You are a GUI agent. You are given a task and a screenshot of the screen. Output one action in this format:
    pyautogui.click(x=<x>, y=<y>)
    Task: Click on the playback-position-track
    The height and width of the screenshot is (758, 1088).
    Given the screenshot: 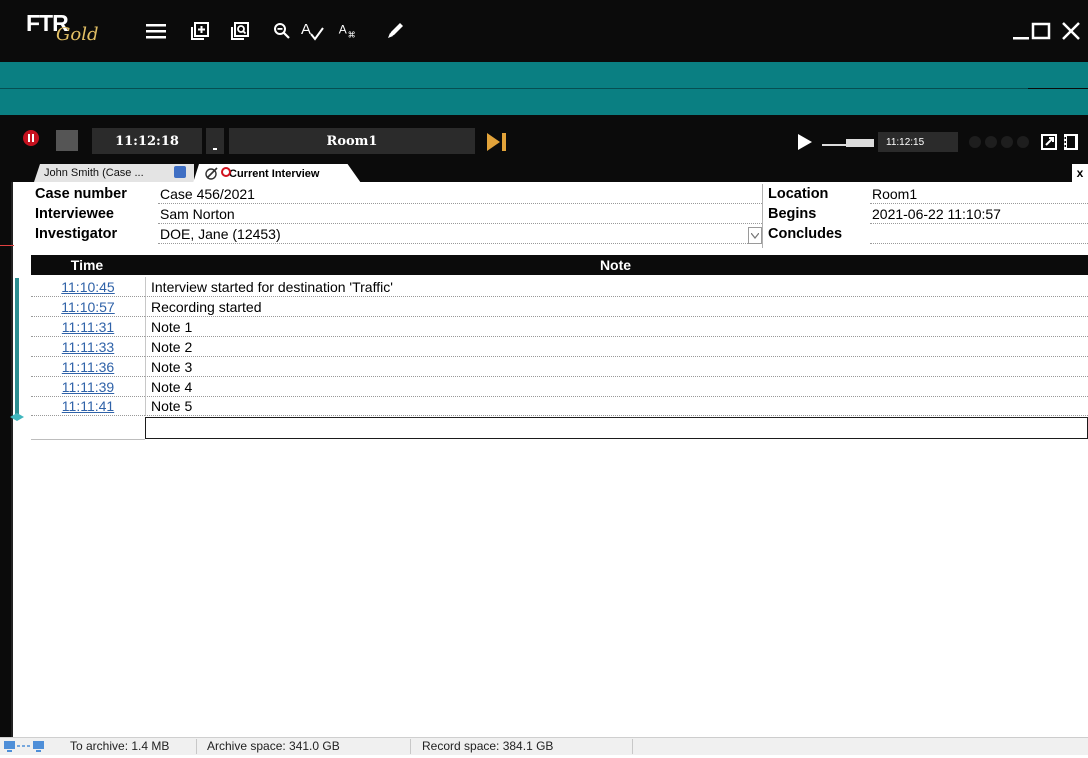 What is the action you would take?
    pyautogui.click(x=834, y=145)
    